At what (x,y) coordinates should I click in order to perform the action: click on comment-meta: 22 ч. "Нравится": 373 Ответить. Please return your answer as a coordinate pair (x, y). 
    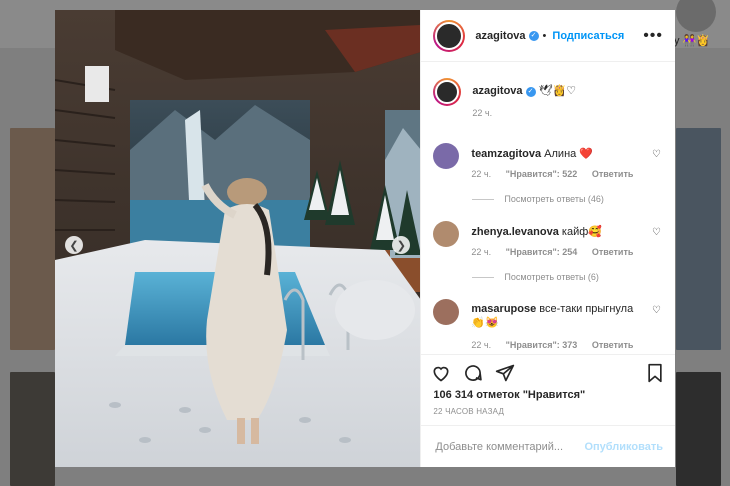
    Looking at the image, I should click on (558, 345).